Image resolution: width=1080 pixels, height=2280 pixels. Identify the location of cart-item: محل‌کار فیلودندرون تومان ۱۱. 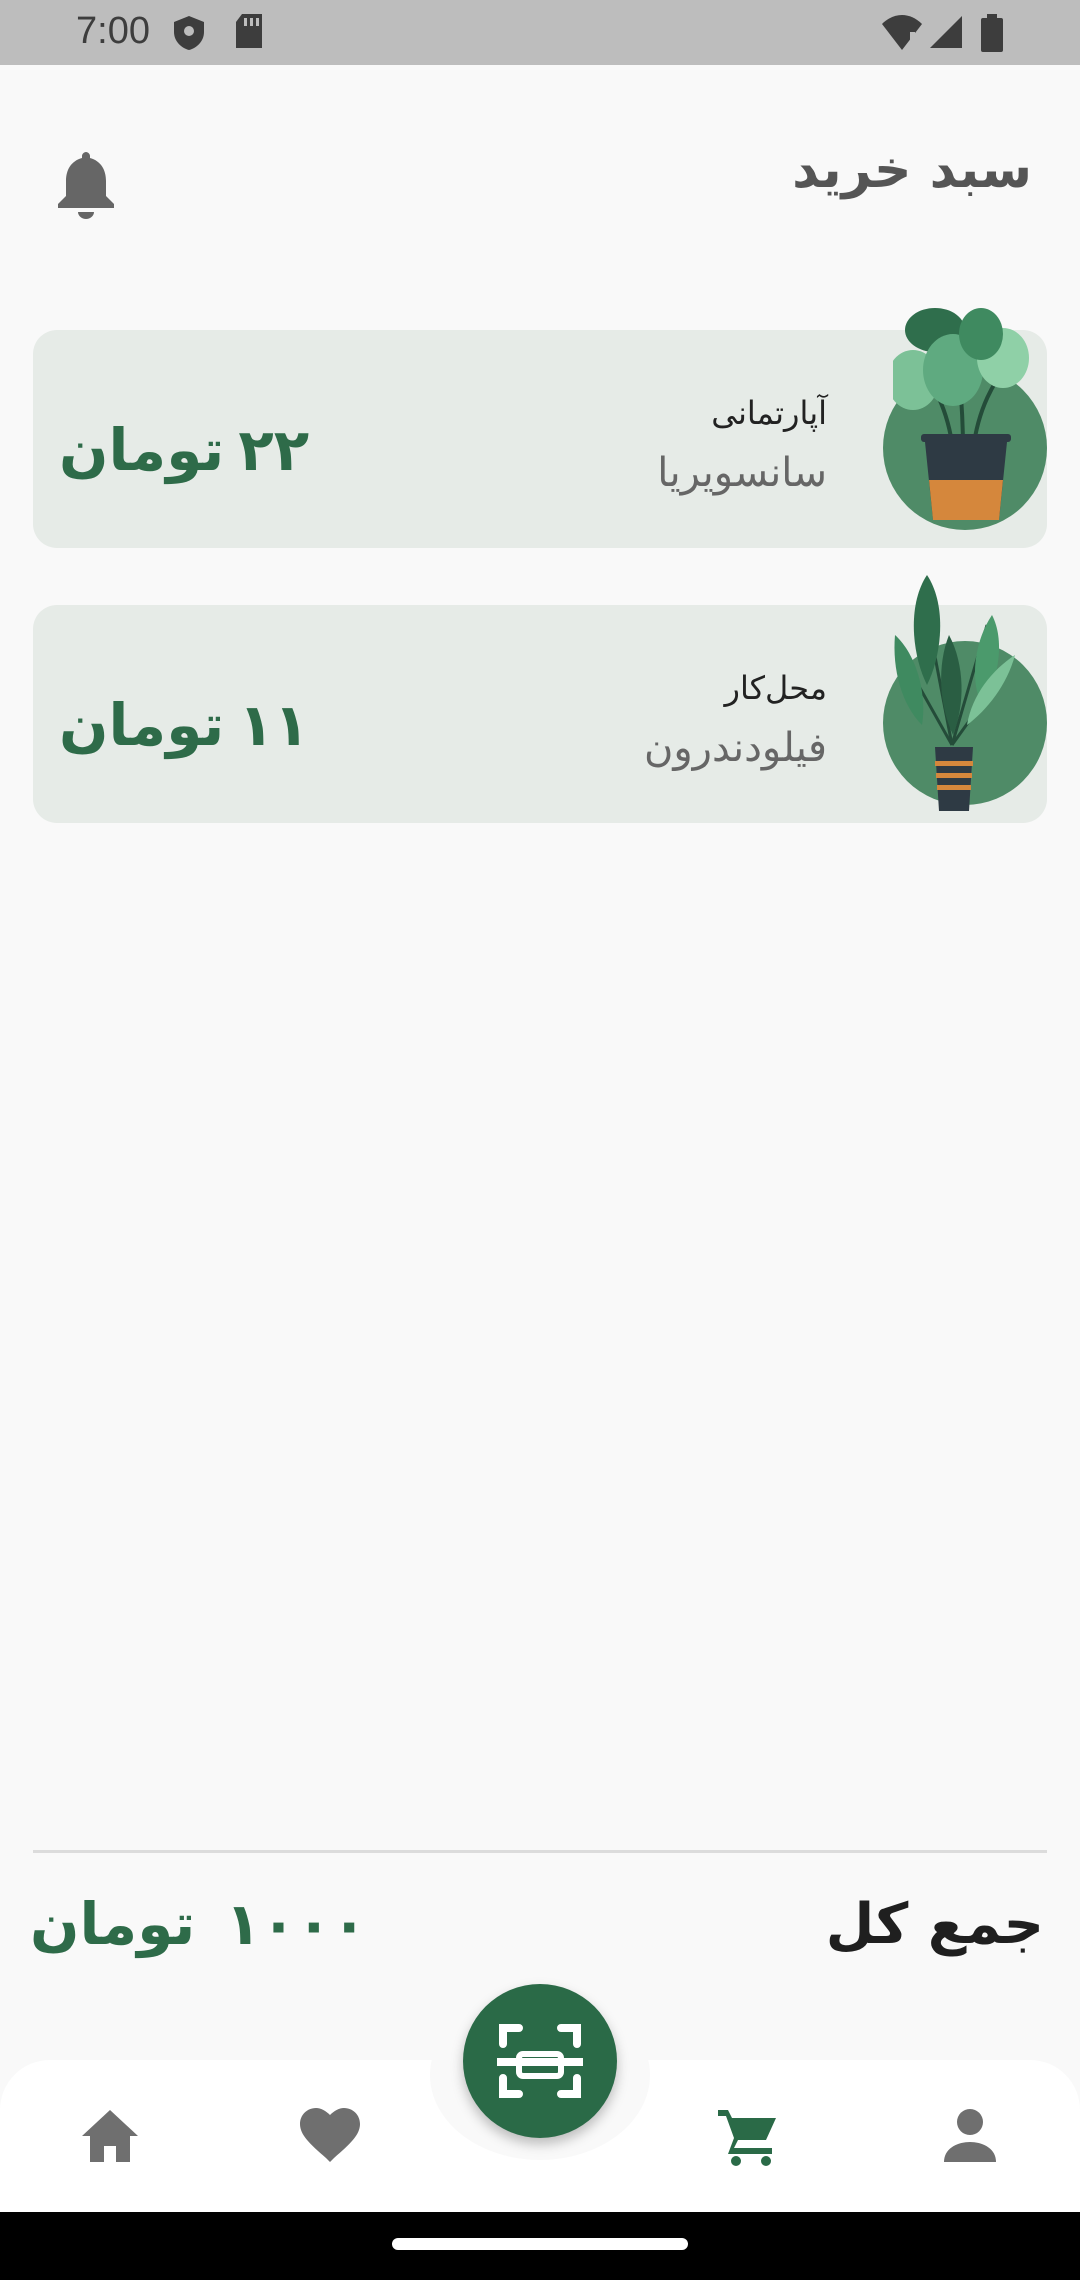
(540, 699).